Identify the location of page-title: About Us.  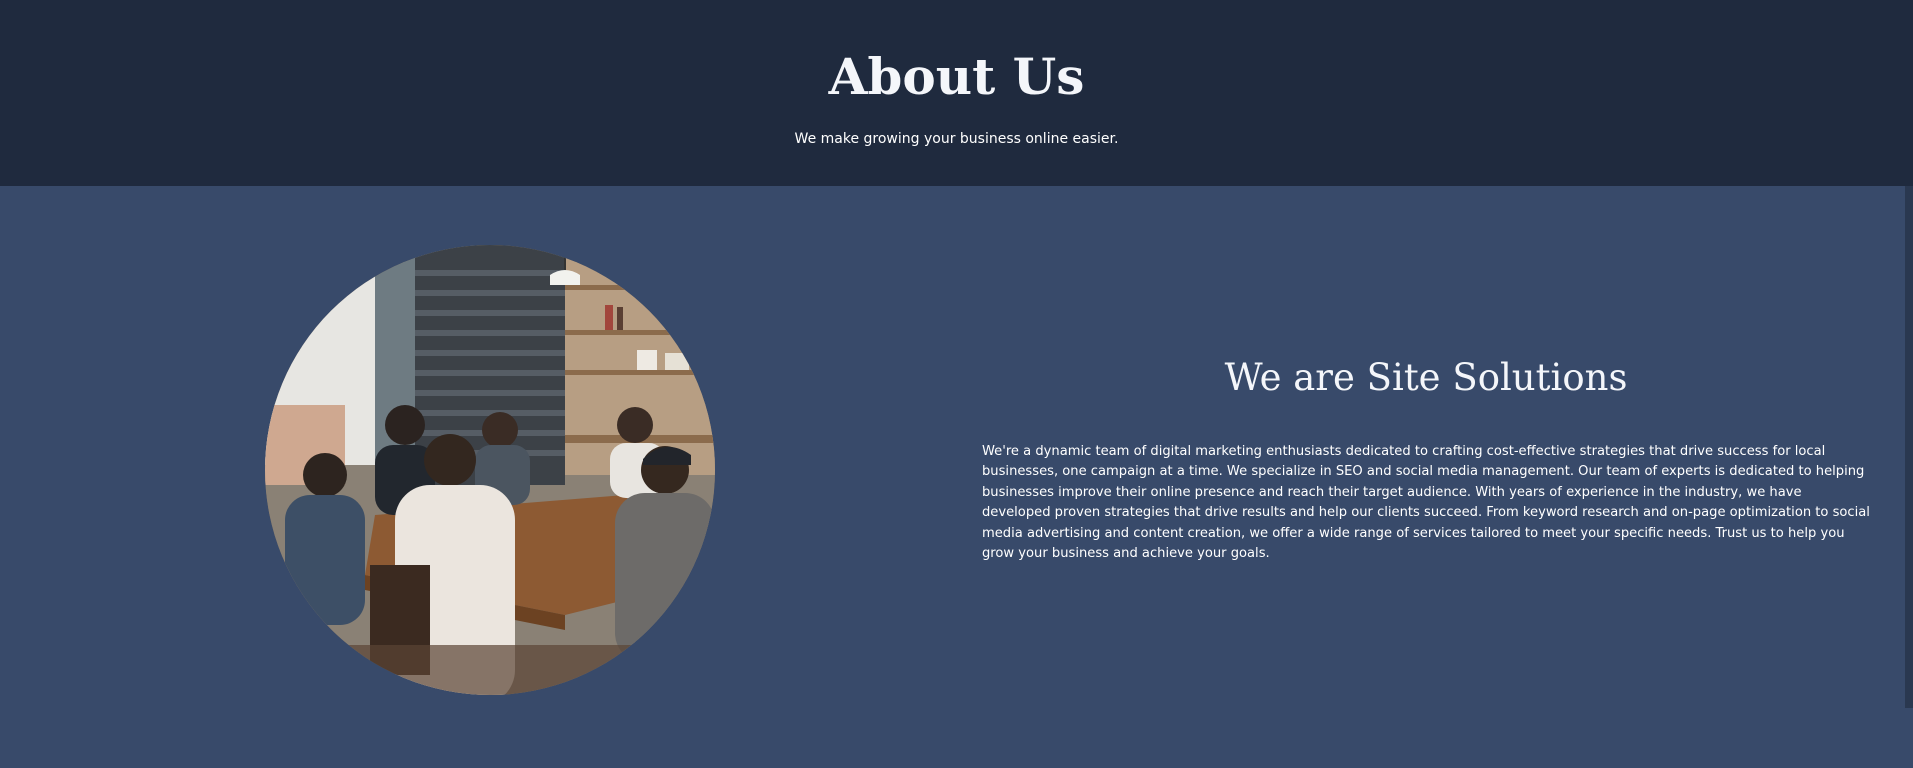
(956, 76).